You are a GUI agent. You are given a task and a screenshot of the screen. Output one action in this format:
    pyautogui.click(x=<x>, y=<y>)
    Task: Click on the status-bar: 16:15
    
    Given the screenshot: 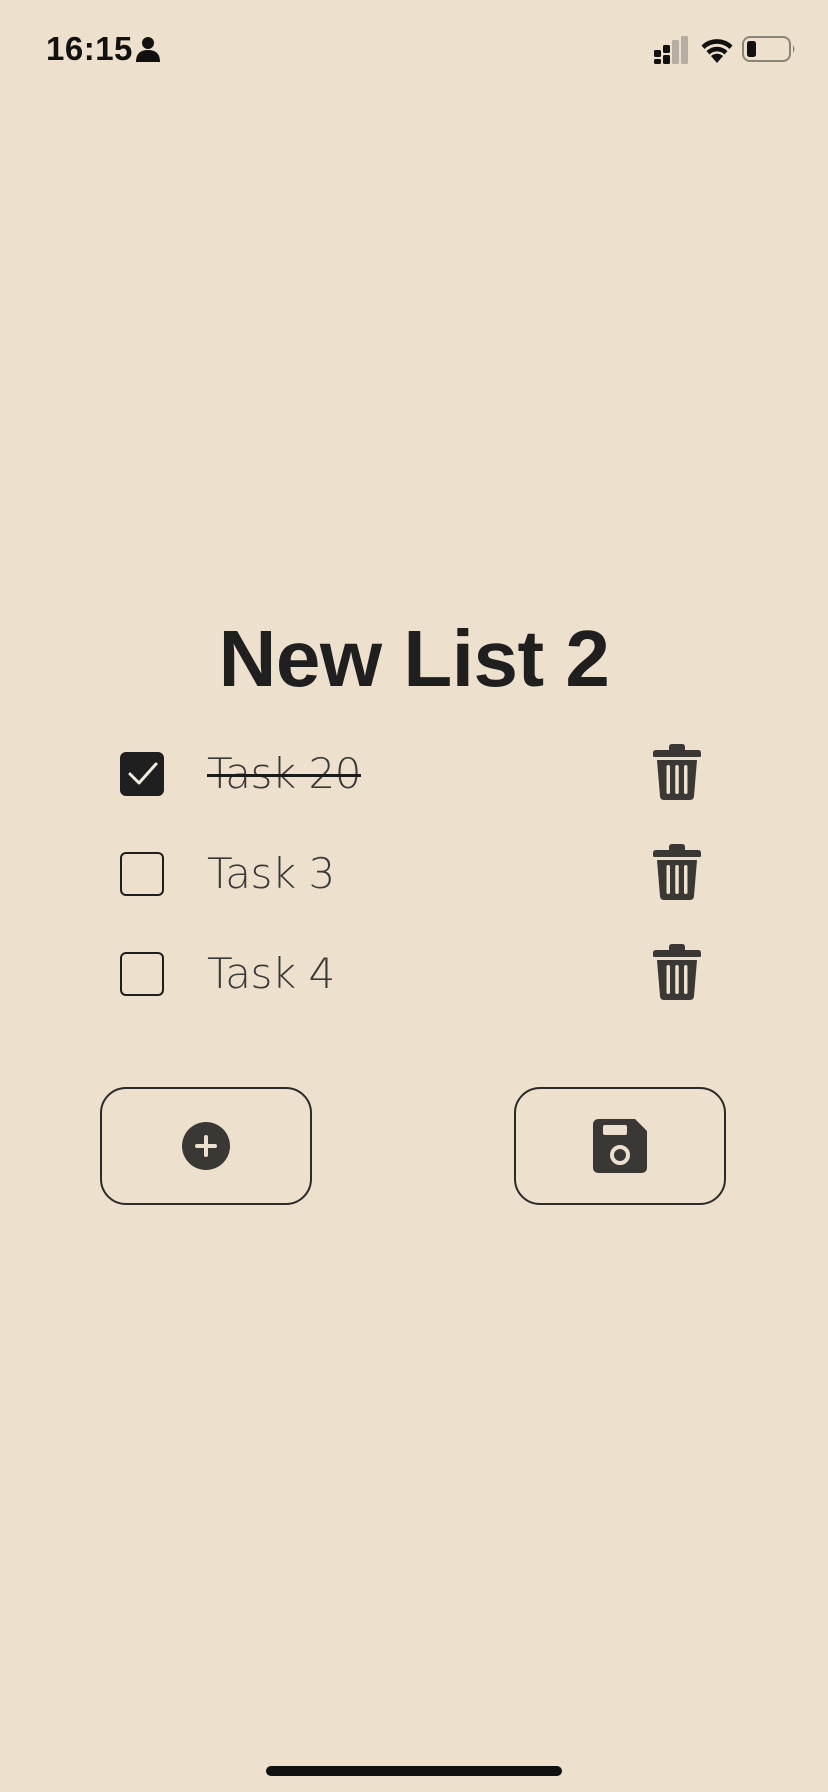 What is the action you would take?
    pyautogui.click(x=414, y=50)
    